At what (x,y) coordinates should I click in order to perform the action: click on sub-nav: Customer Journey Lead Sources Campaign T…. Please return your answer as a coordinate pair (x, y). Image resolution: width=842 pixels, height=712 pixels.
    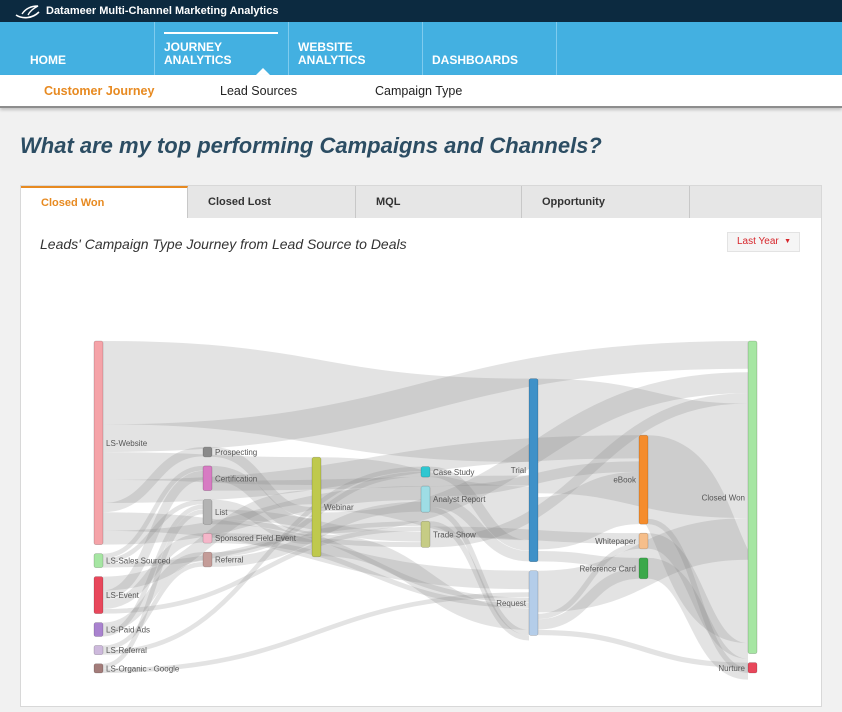
    Looking at the image, I should click on (421, 91).